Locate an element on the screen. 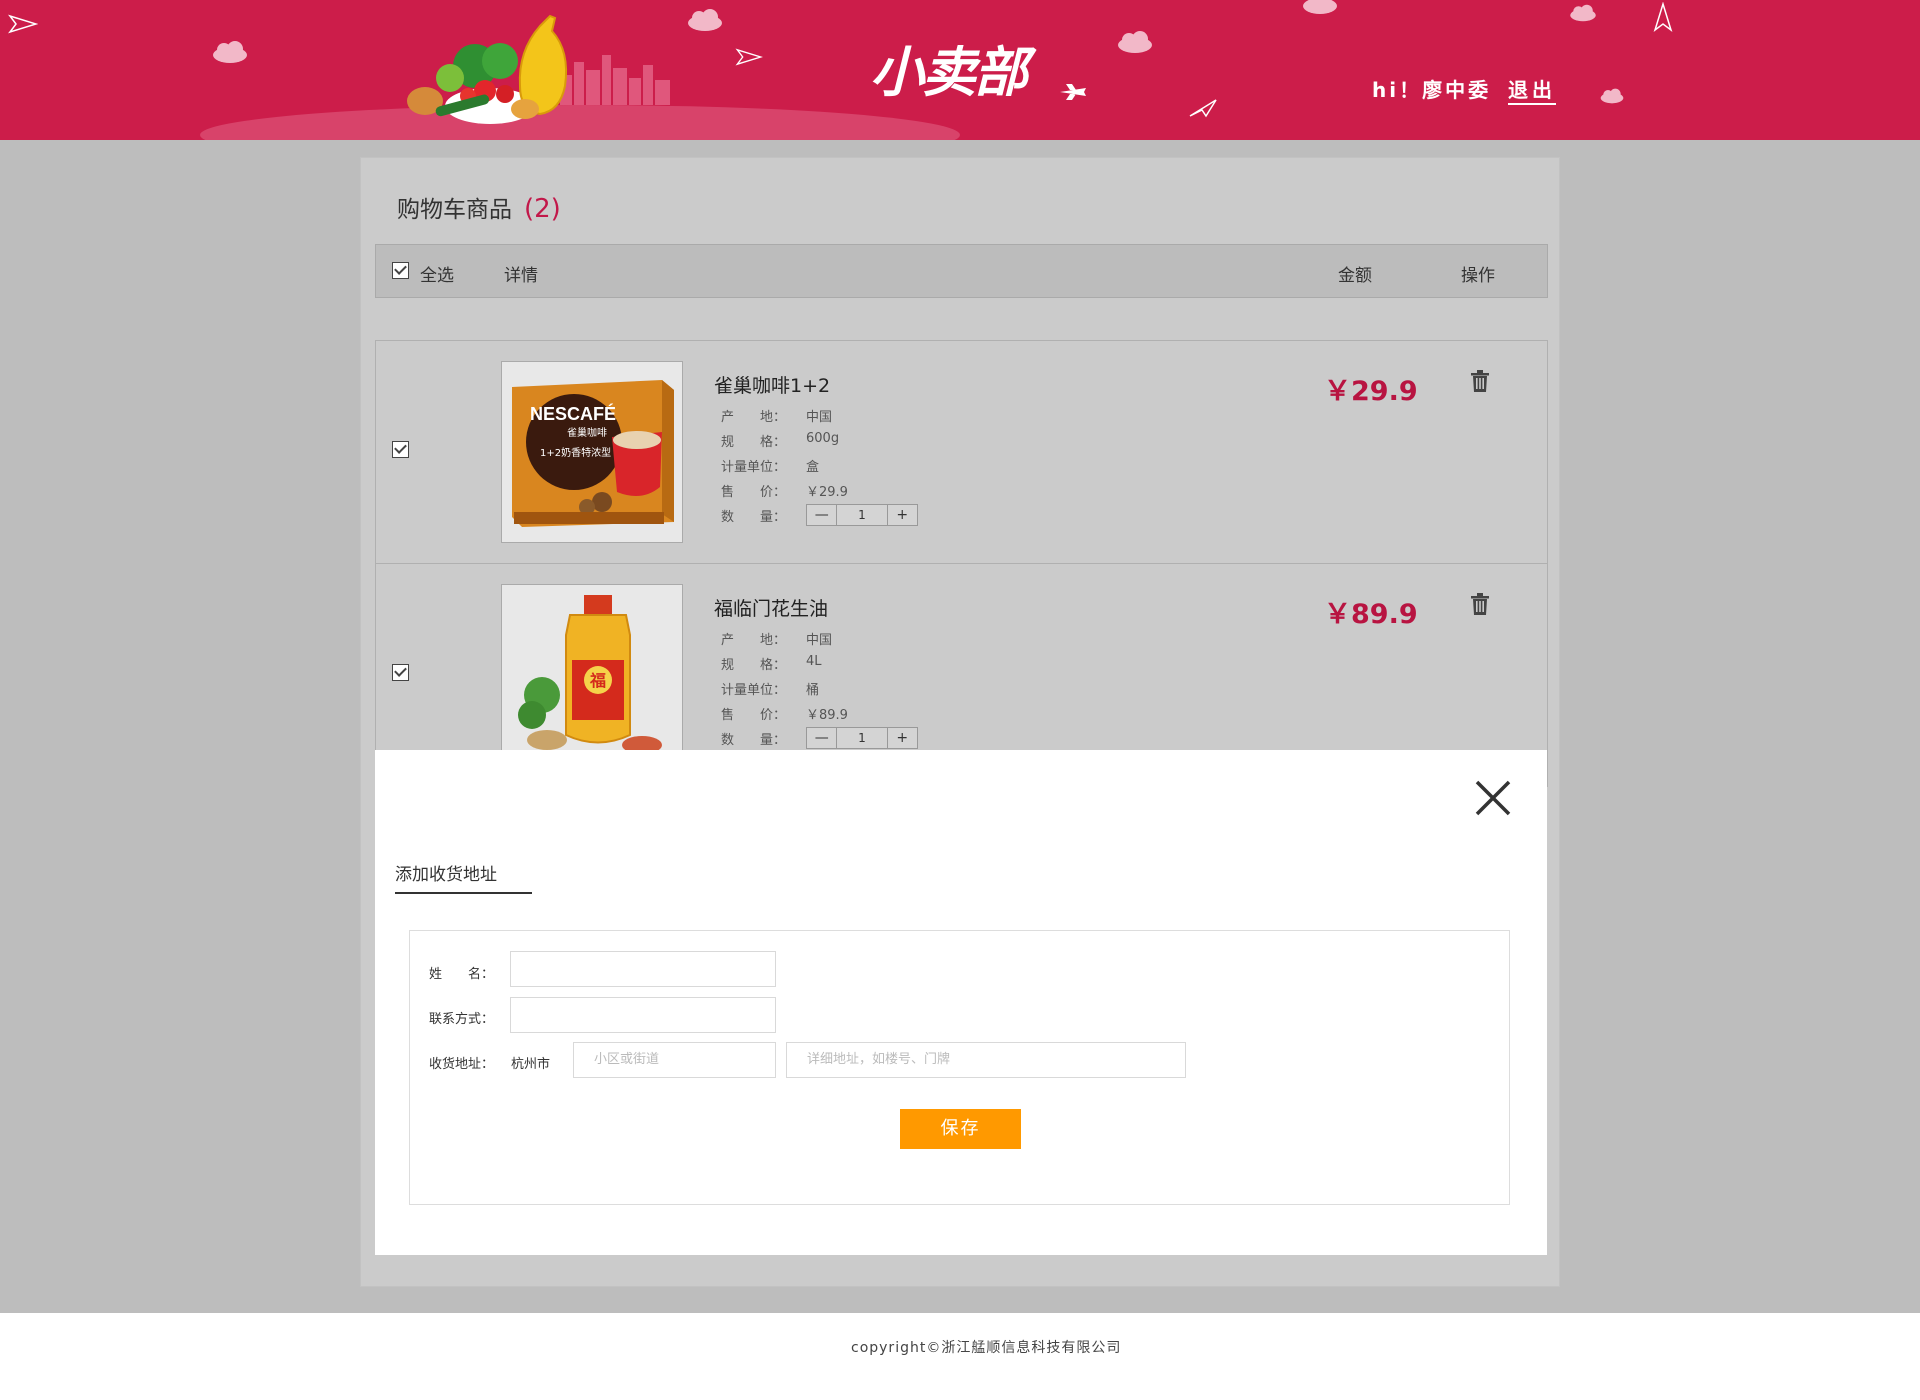  attr-unit: 桶 is located at coordinates (813, 690).